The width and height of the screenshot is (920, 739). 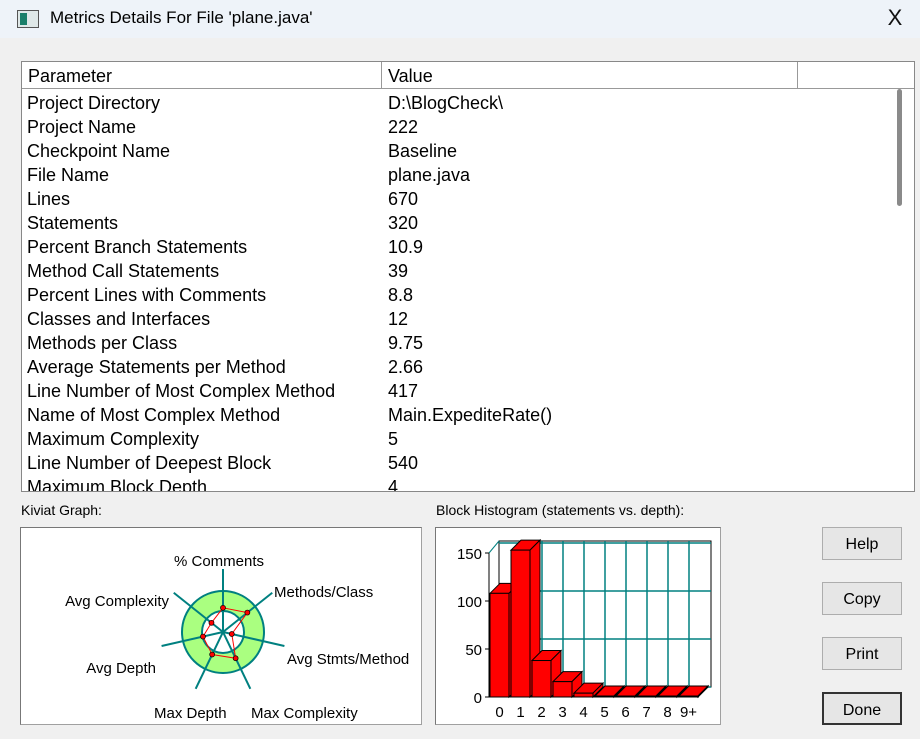 What do you see at coordinates (94, 103) in the screenshot?
I see `parameter-cell: Project Directory` at bounding box center [94, 103].